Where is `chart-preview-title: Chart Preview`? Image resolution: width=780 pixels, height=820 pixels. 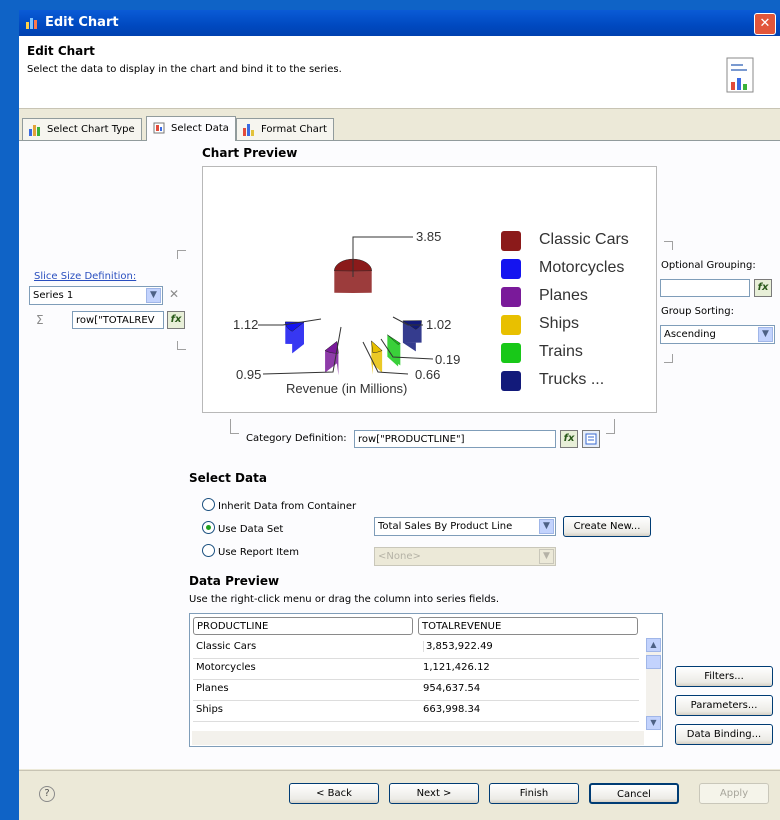
chart-preview-title: Chart Preview is located at coordinates (250, 153).